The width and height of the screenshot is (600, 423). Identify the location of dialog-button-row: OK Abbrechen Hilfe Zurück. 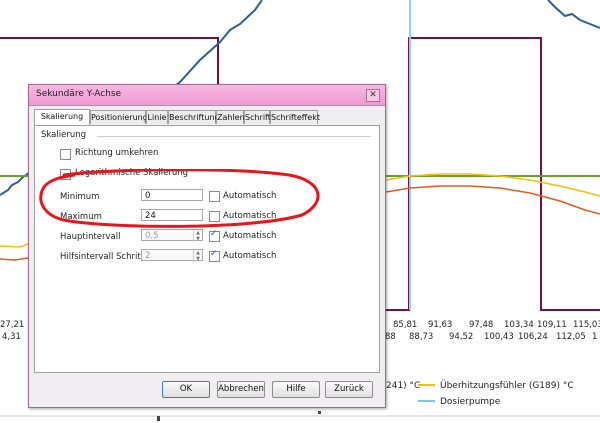
(207, 390).